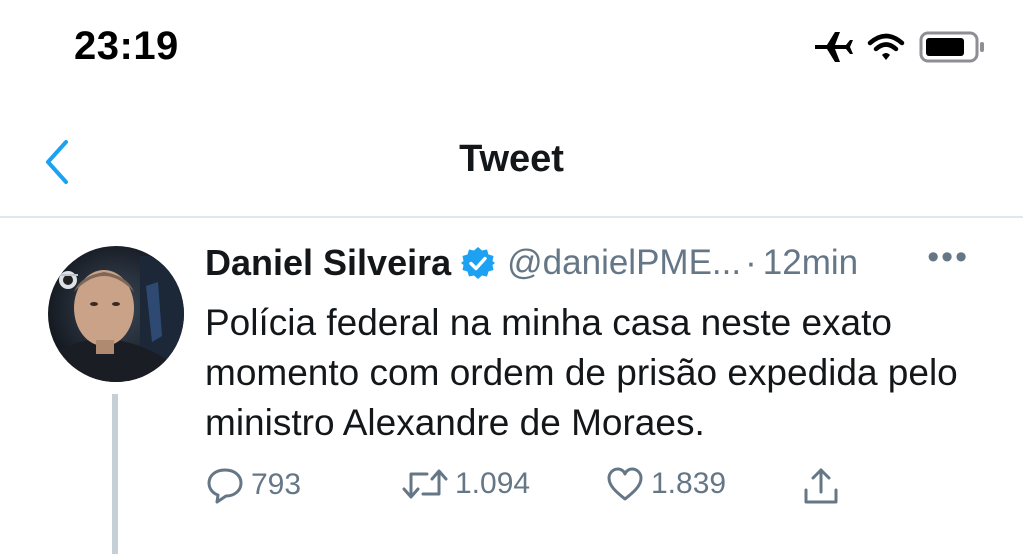 The height and width of the screenshot is (554, 1023). I want to click on airplane-icon, so click(834, 47).